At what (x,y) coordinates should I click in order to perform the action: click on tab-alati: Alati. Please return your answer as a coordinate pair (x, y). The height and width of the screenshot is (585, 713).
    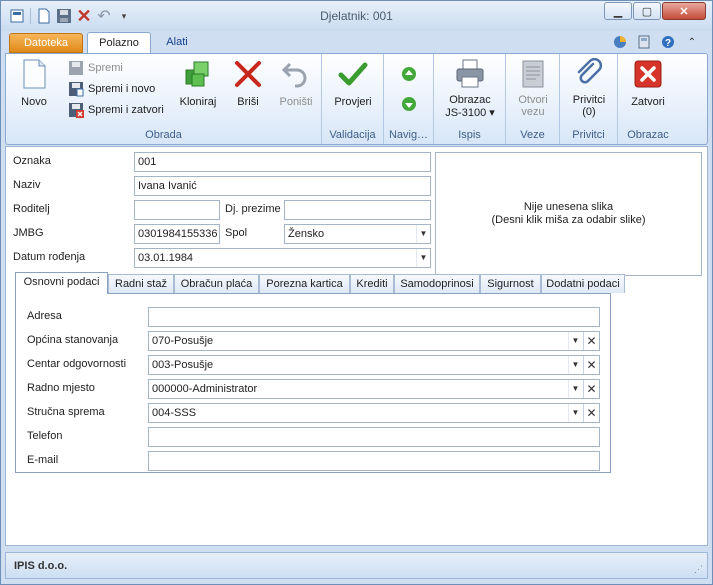
    Looking at the image, I should click on (177, 42).